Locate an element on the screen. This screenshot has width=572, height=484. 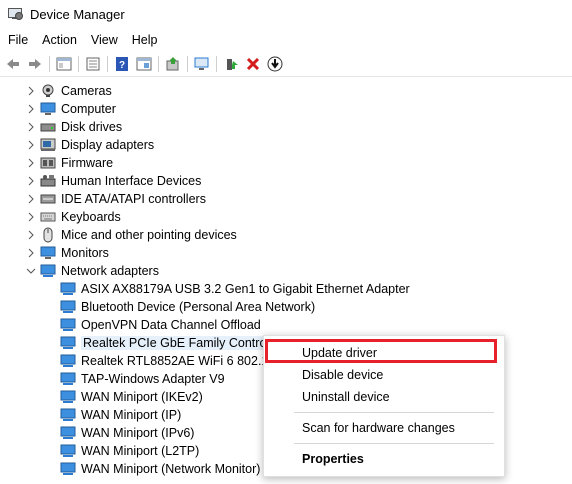
ide-controller-icon is located at coordinates (48, 199).